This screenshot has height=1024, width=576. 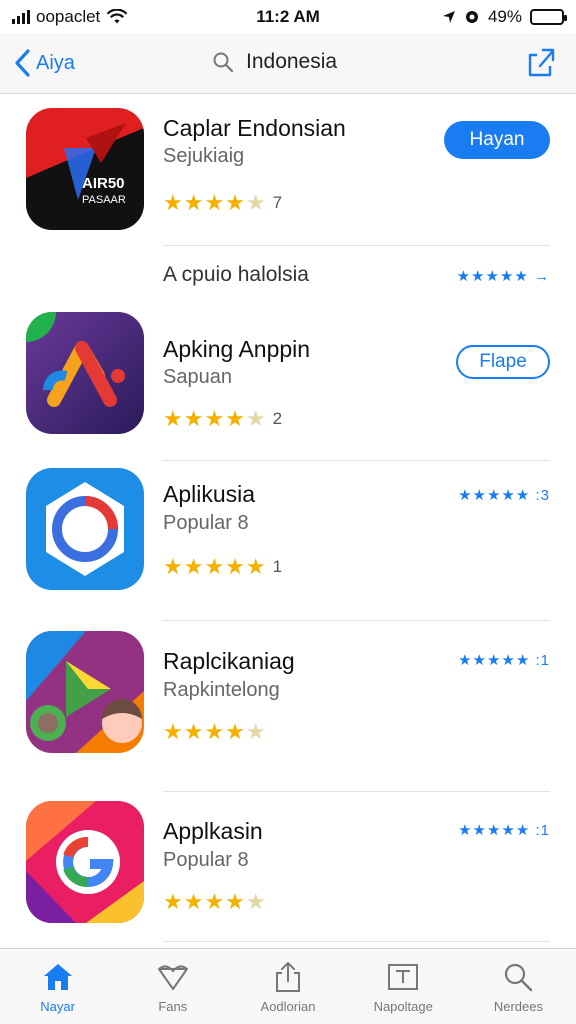 What do you see at coordinates (85, 373) in the screenshot?
I see `app-icon-apking` at bounding box center [85, 373].